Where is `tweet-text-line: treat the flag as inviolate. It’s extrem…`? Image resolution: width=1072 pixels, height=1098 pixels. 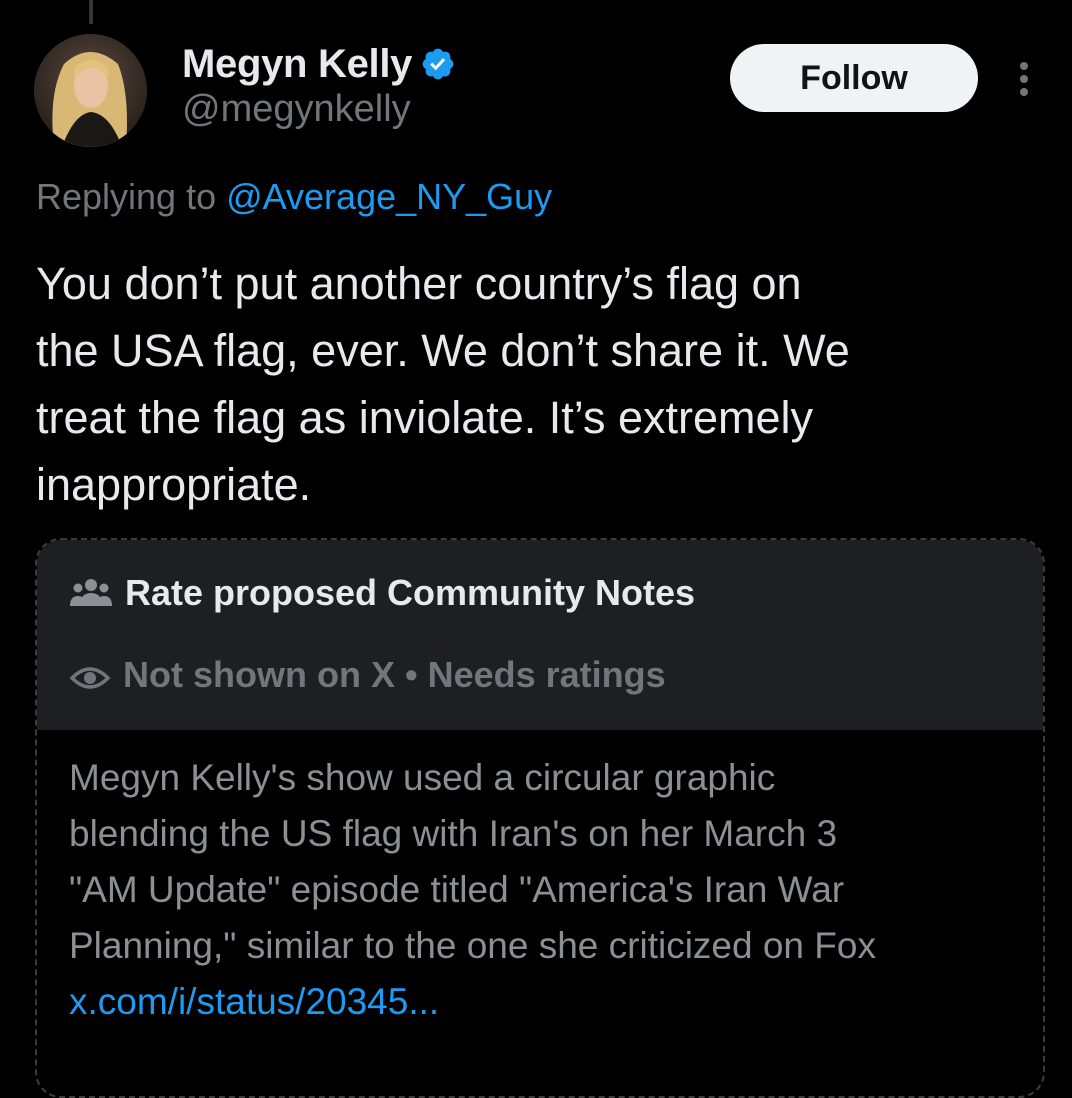
tweet-text-line: treat the flag as inviolate. It’s extrem… is located at coordinates (425, 417).